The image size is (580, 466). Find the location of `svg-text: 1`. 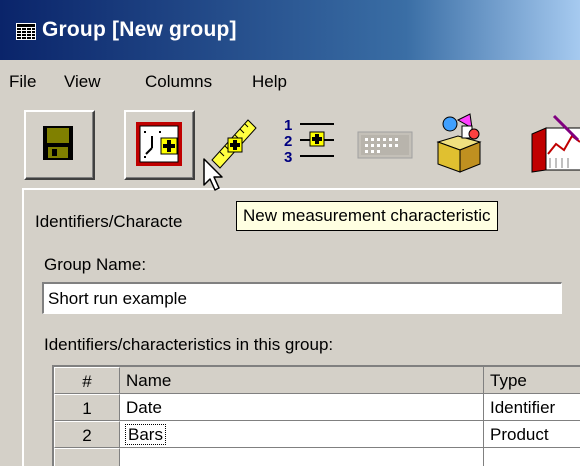

svg-text: 1 is located at coordinates (288, 125).